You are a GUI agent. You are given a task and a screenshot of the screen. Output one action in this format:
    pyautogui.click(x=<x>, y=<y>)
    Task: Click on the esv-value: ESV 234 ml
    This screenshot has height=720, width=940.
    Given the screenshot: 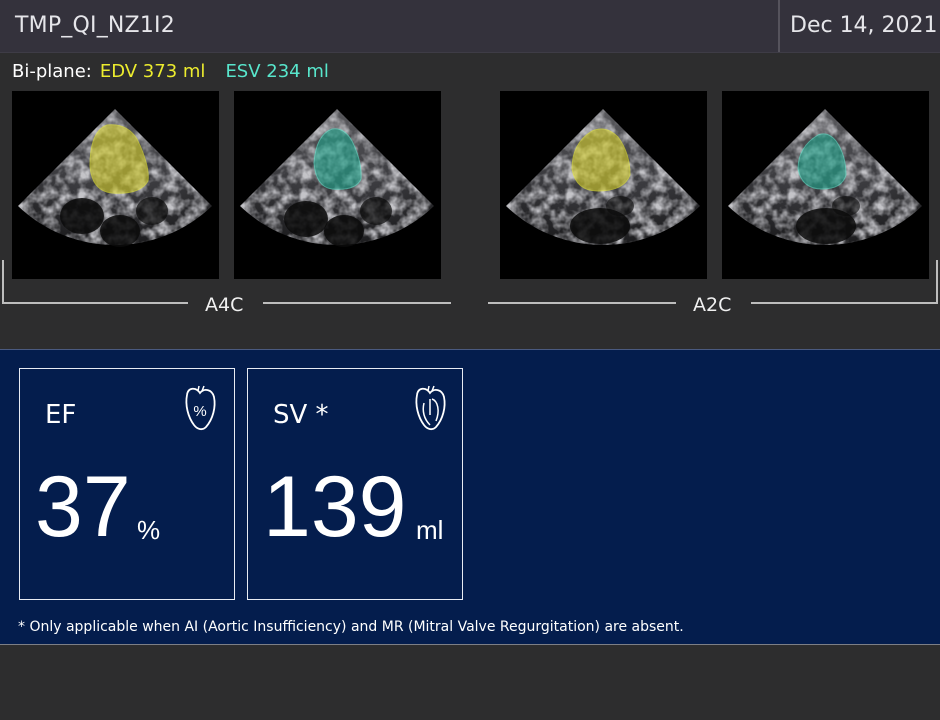 What is the action you would take?
    pyautogui.click(x=277, y=71)
    